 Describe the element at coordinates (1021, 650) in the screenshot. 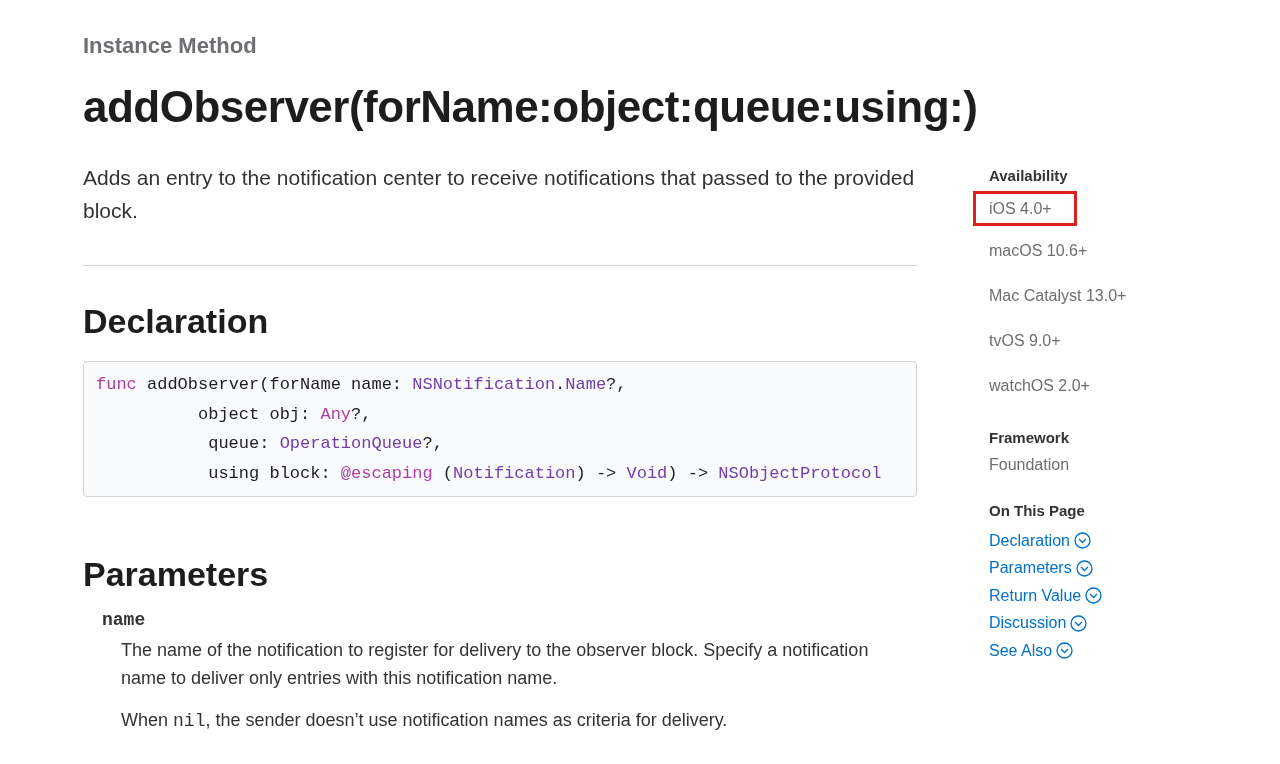

I see `page-section-link: See Also` at that location.